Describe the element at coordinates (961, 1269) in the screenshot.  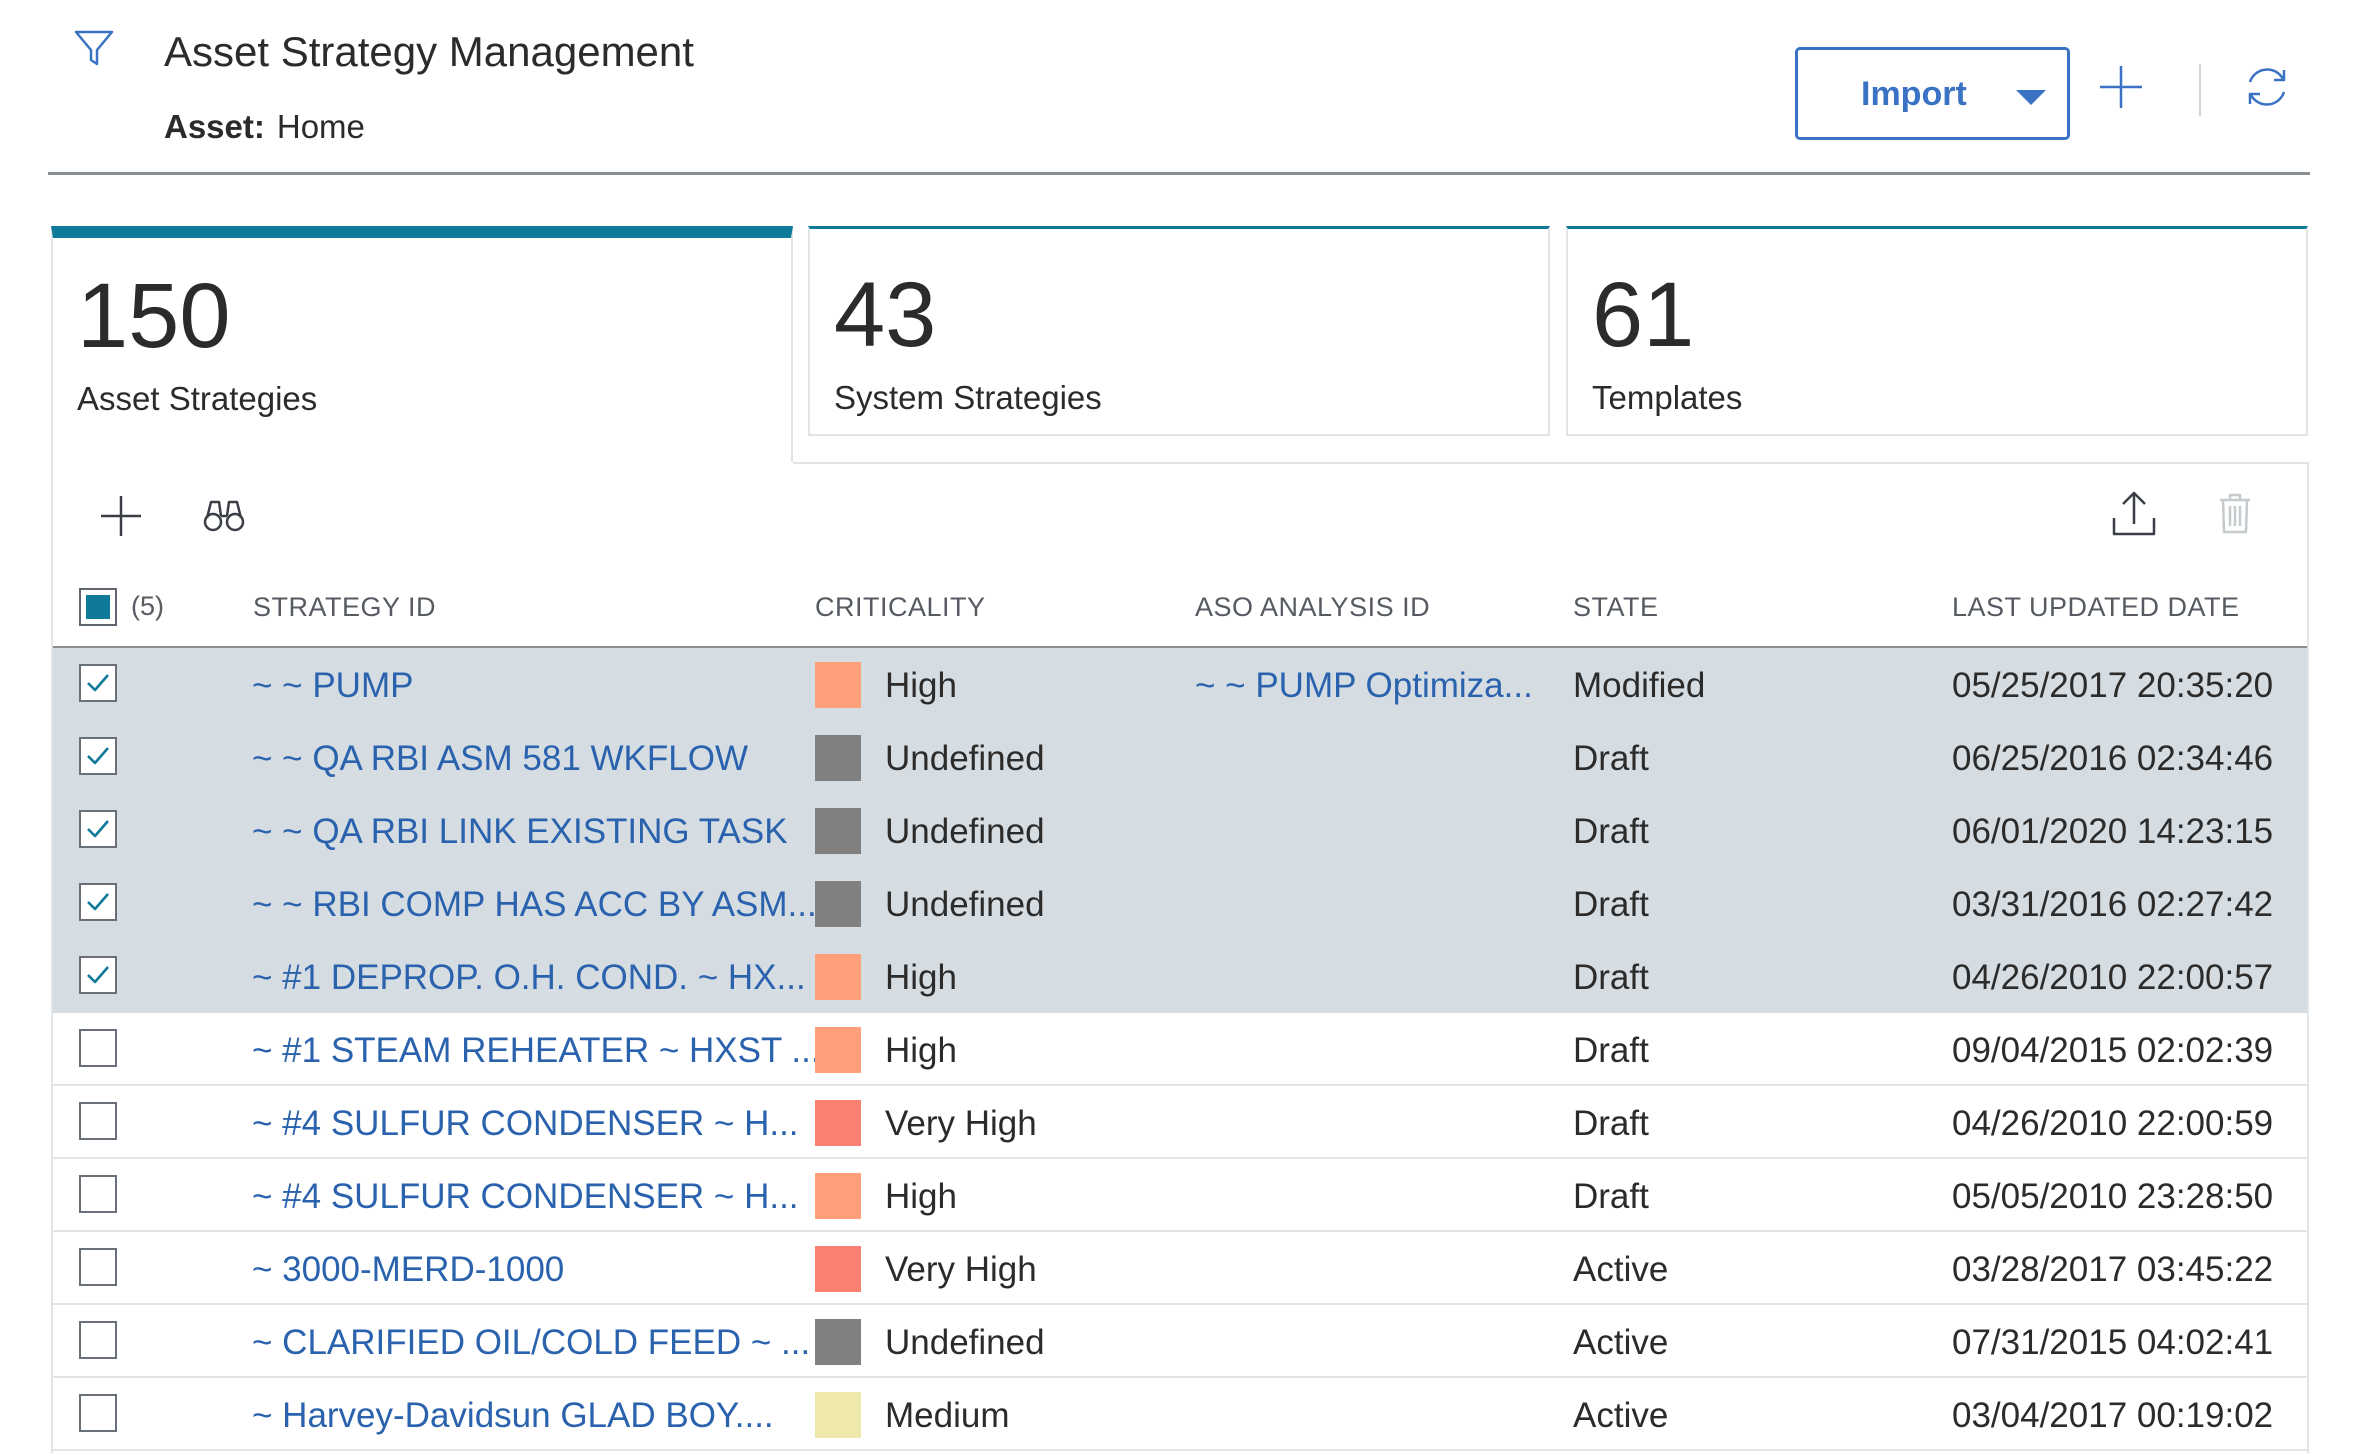
I see `criticality-value: Very High` at that location.